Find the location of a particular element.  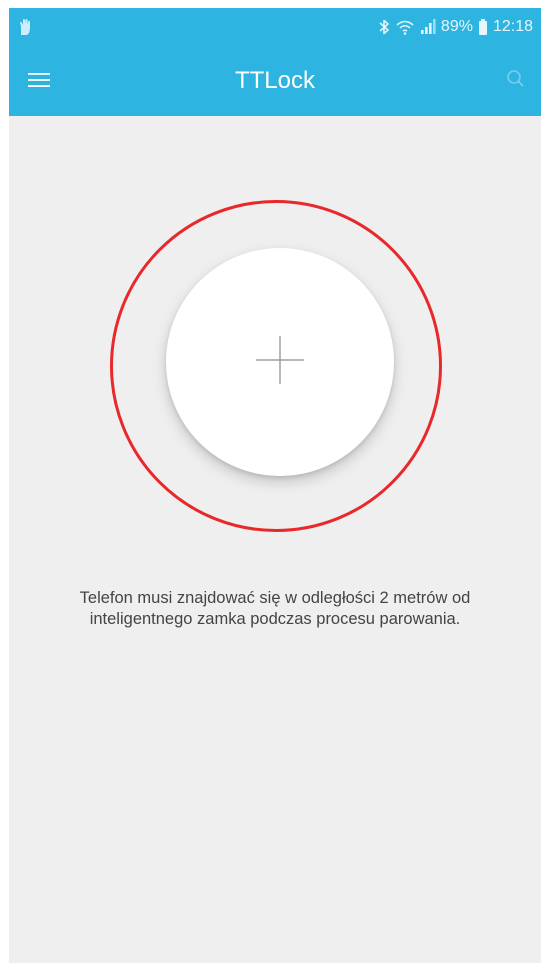

status-bar: 89% 12:18 is located at coordinates (275, 27).